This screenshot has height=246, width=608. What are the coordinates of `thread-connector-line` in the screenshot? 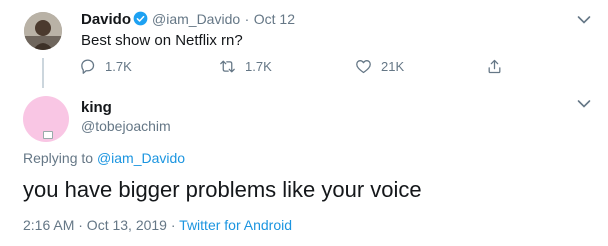 It's located at (43, 73).